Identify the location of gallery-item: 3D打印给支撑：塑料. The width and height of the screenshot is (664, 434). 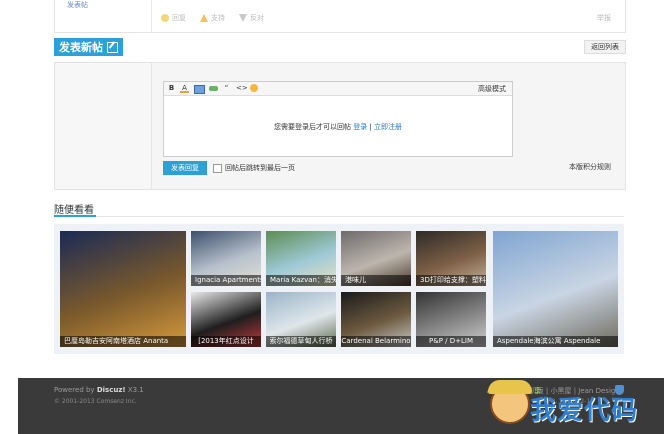
(451, 258).